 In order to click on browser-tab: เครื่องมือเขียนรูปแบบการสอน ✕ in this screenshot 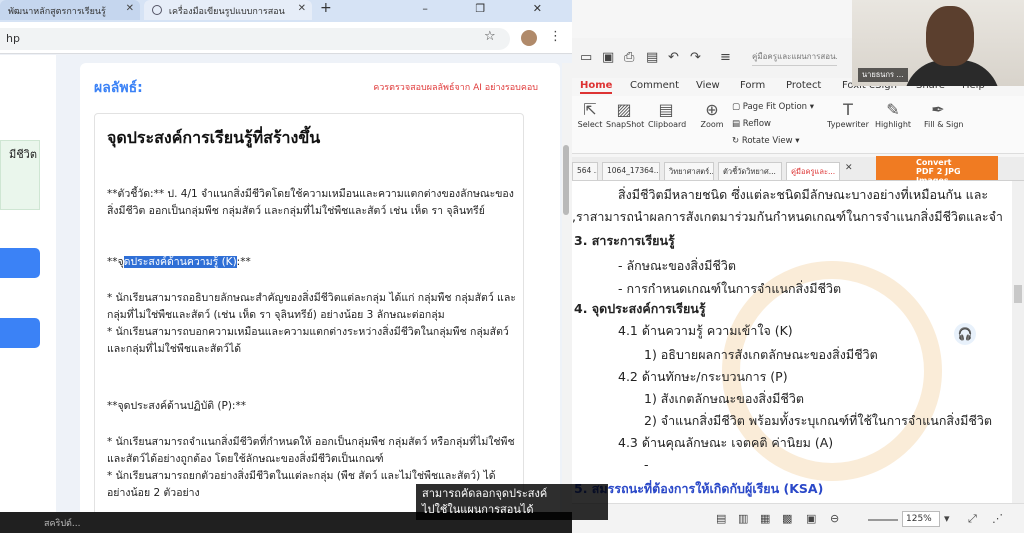, I will do `click(228, 10)`.